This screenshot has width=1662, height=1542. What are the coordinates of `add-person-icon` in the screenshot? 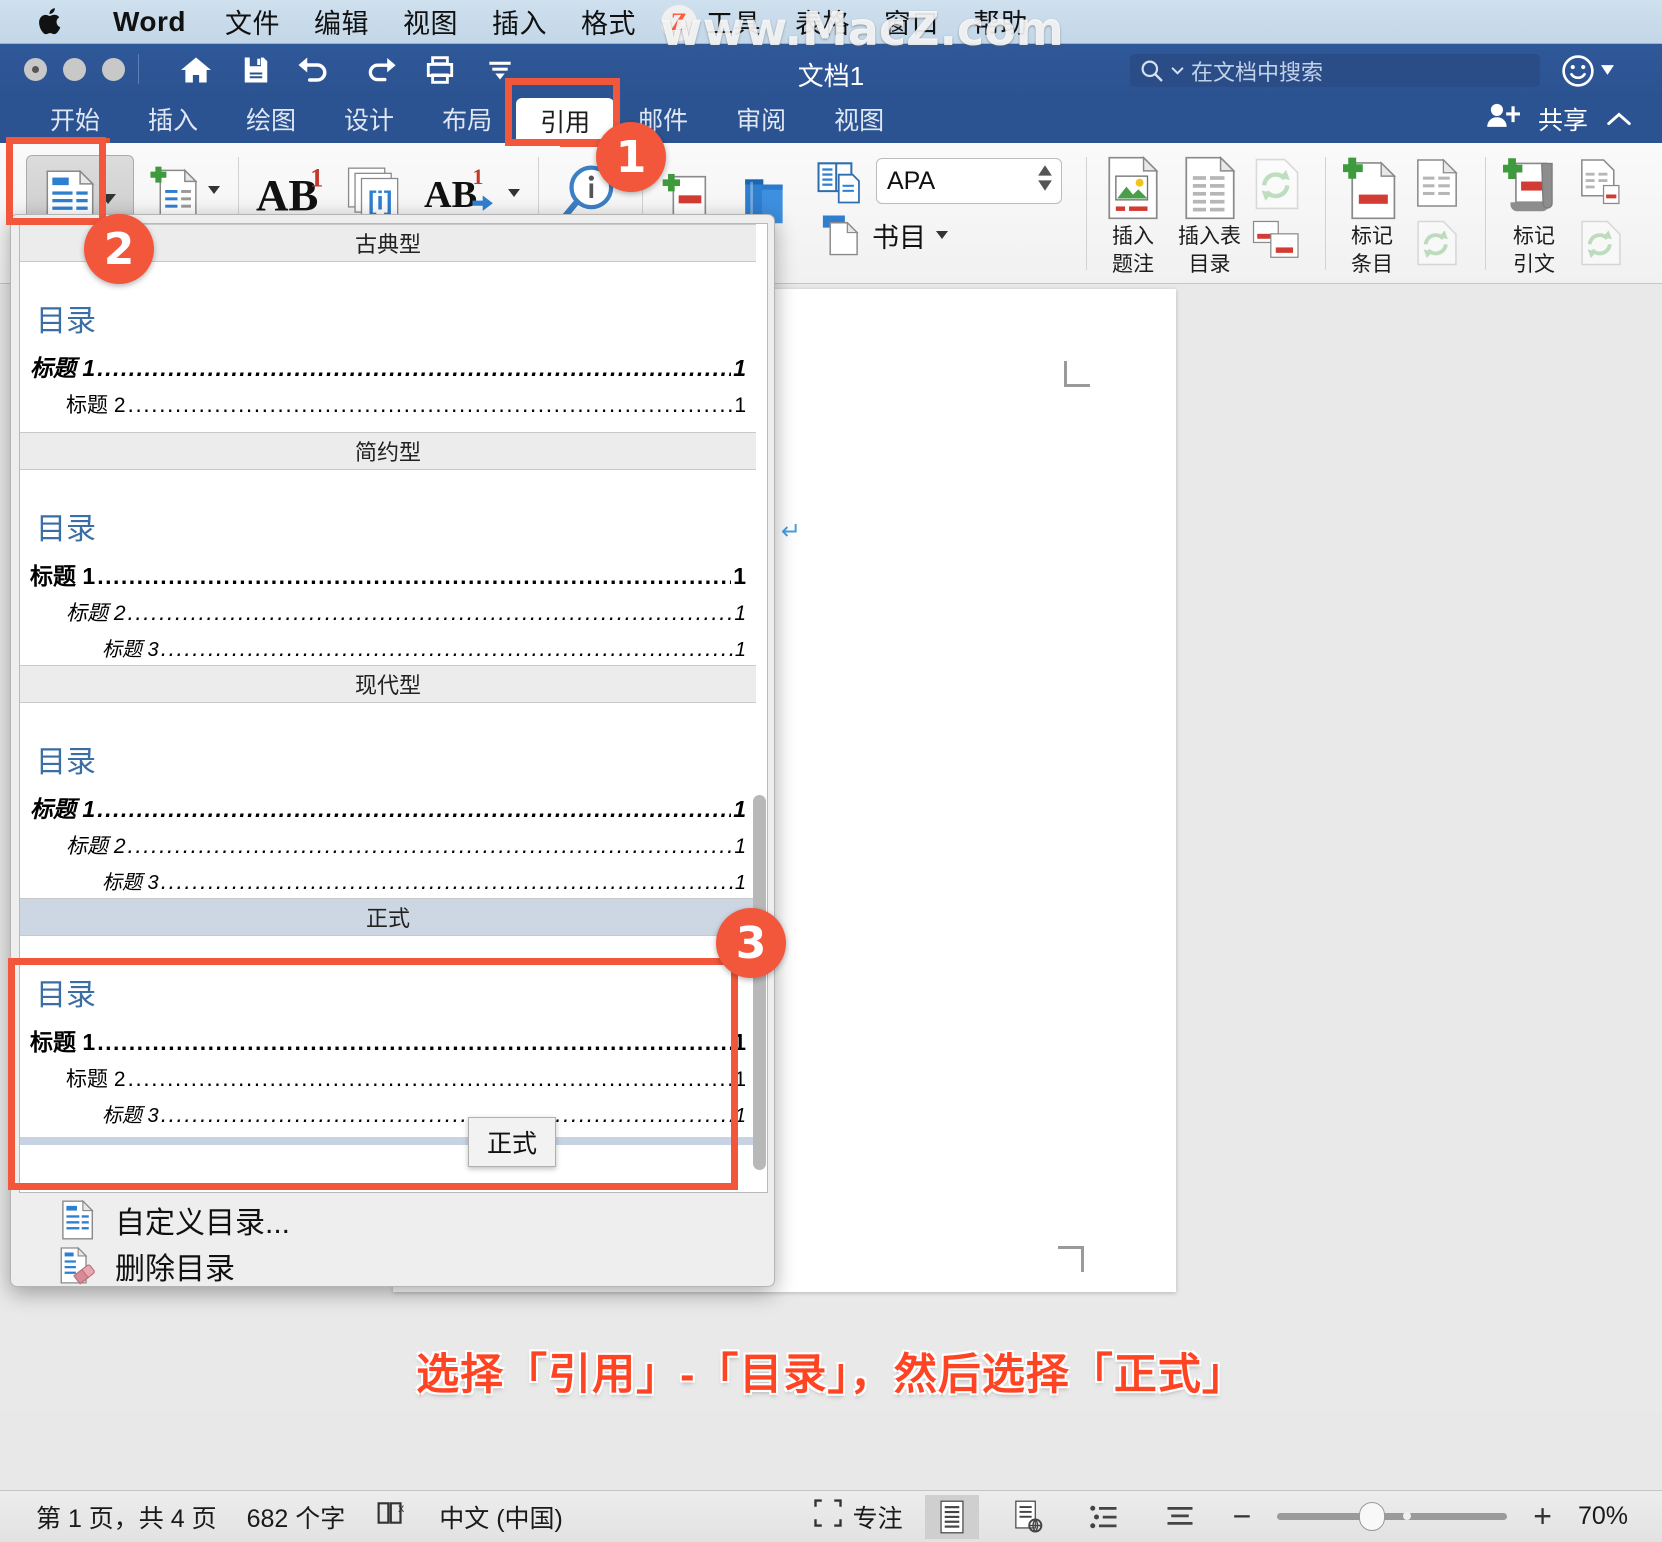 It's located at (1503, 119).